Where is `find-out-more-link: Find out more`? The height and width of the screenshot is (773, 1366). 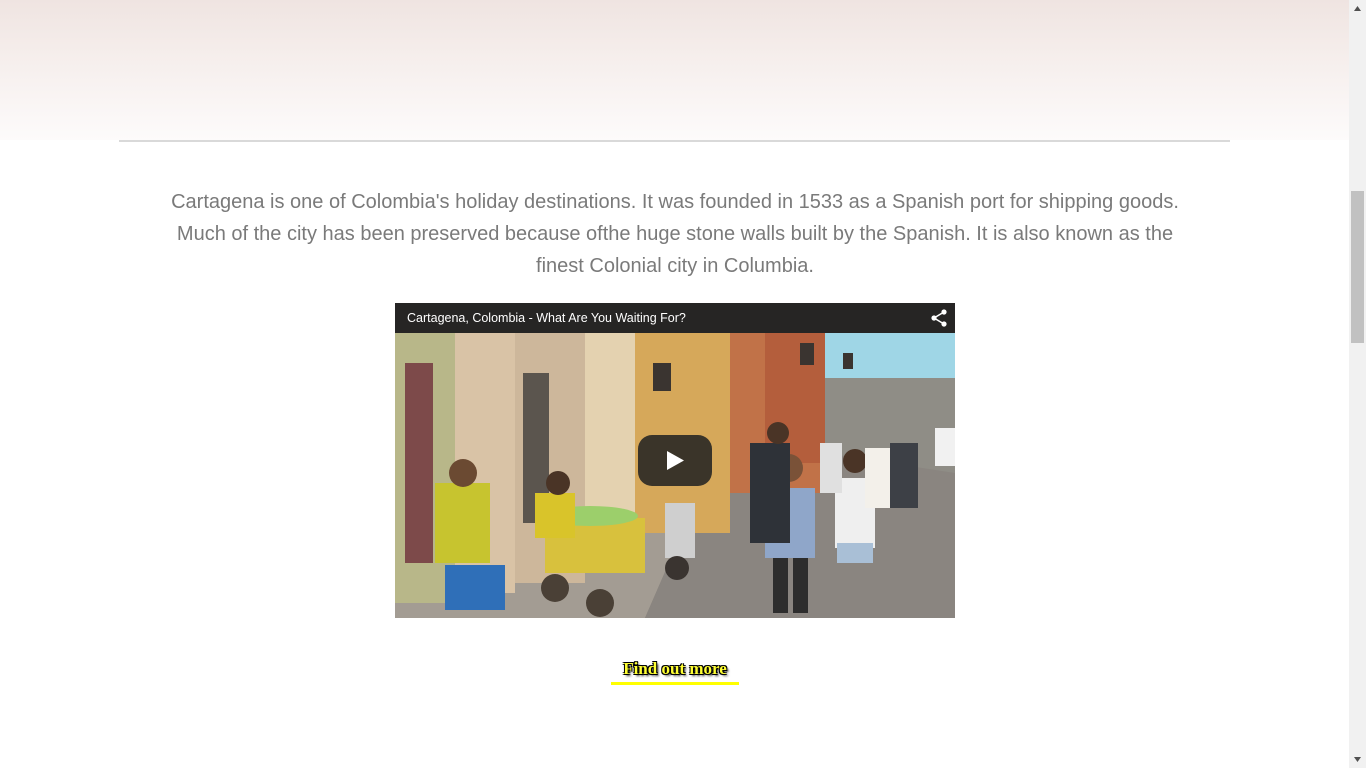 find-out-more-link: Find out more is located at coordinates (675, 670).